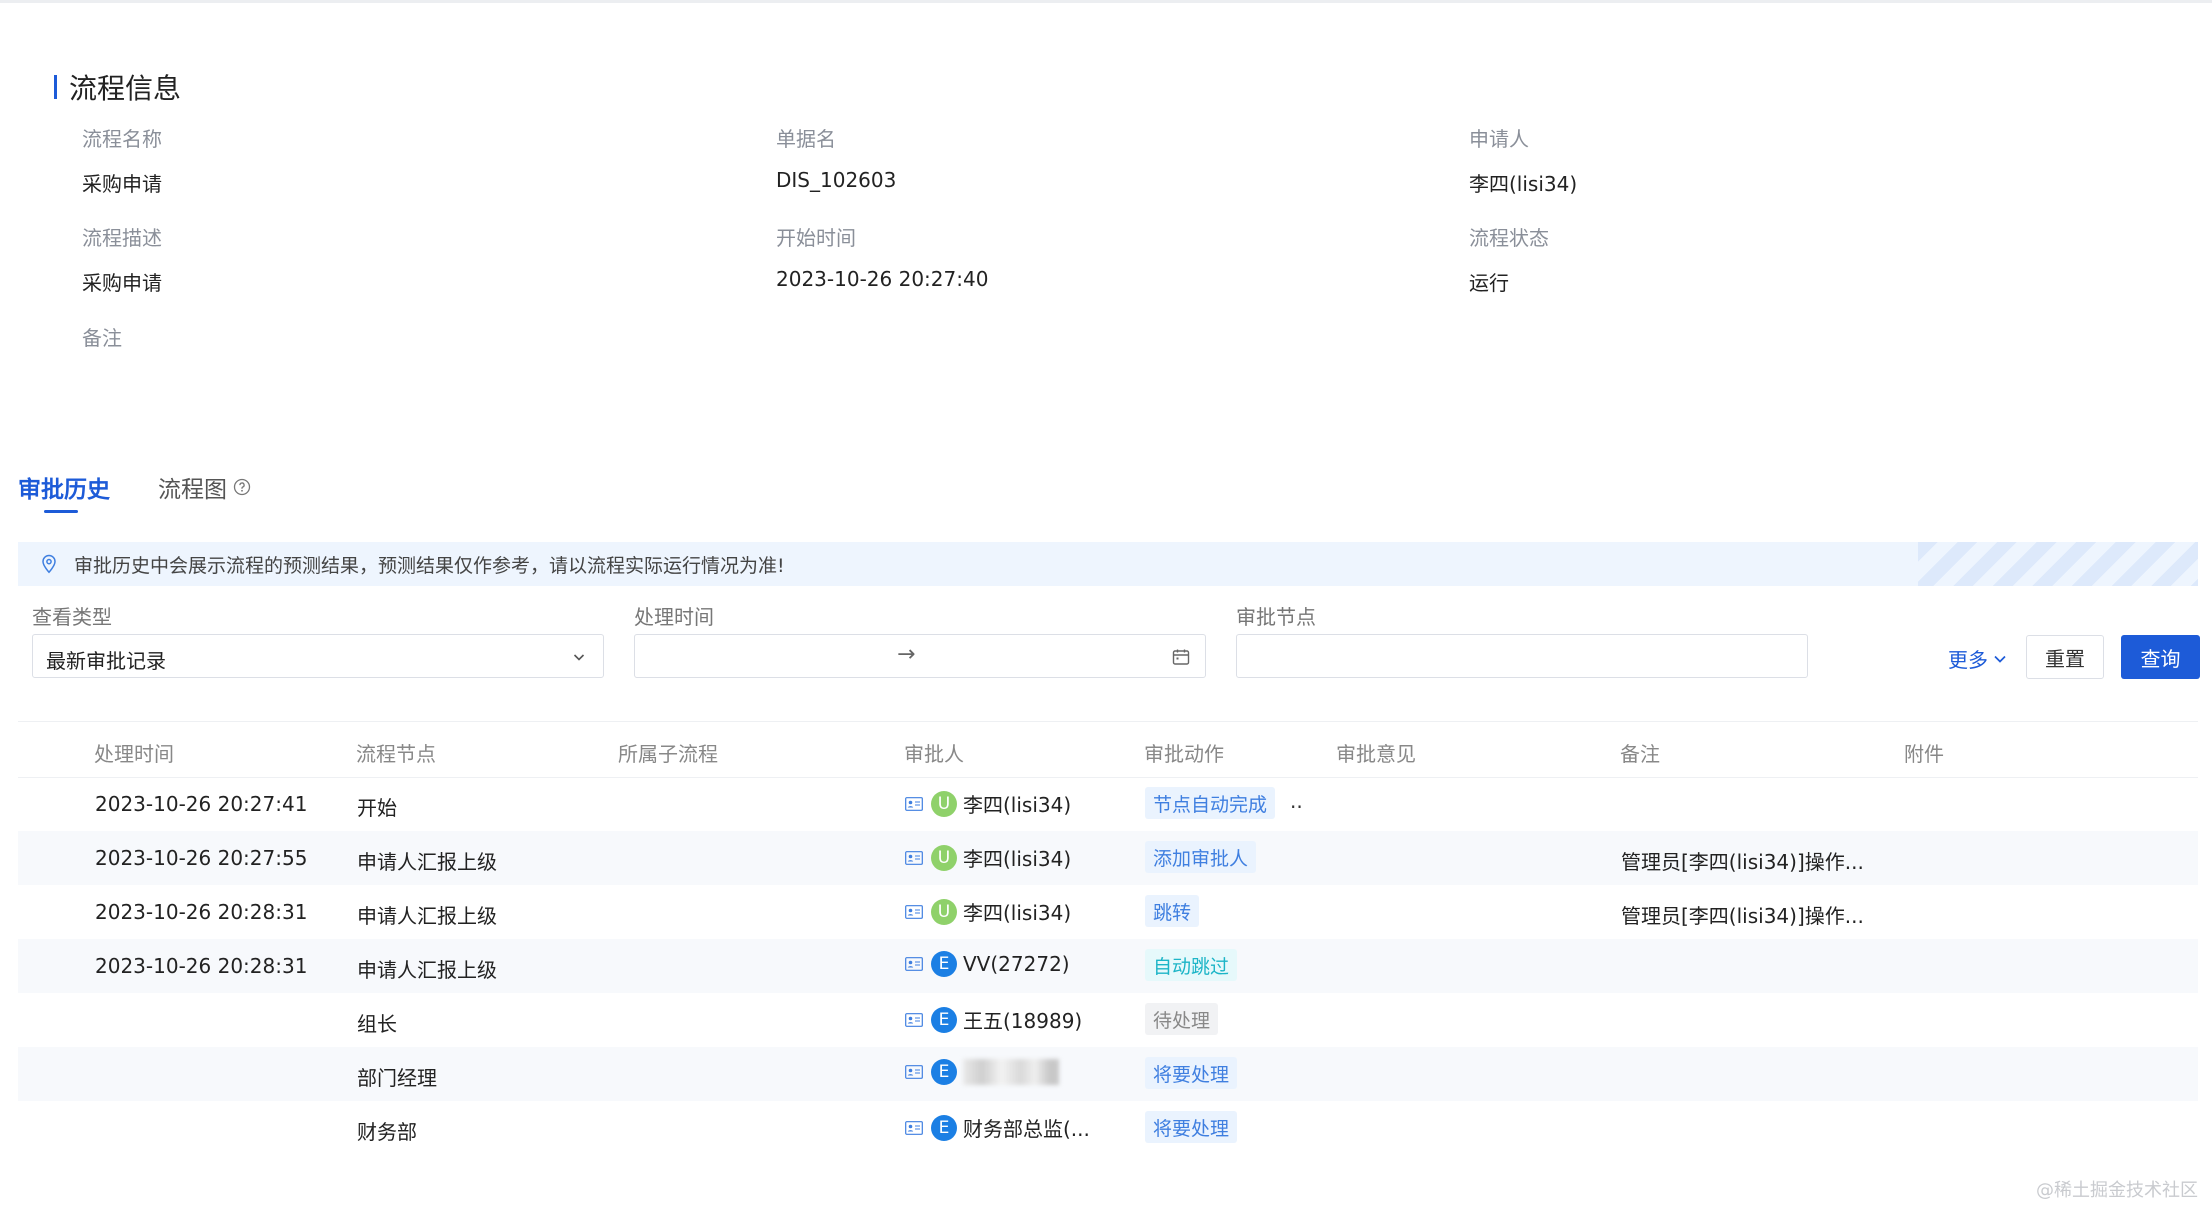 The image size is (2212, 1206). Describe the element at coordinates (2000, 659) in the screenshot. I see `chevron-down-icon` at that location.